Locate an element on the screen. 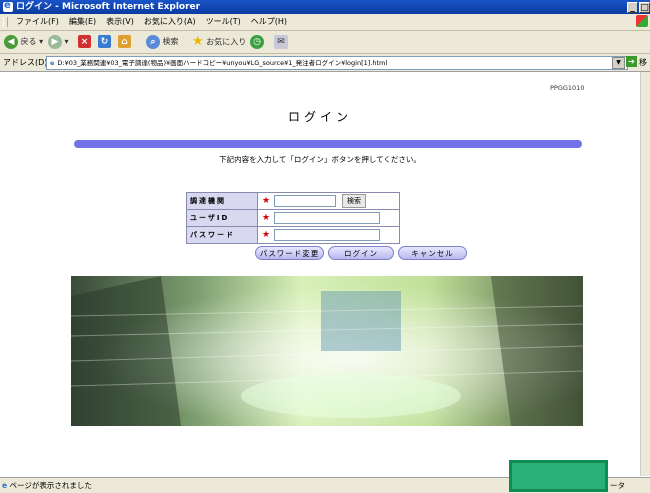  address-label: アドレス(D) is located at coordinates (25, 62).